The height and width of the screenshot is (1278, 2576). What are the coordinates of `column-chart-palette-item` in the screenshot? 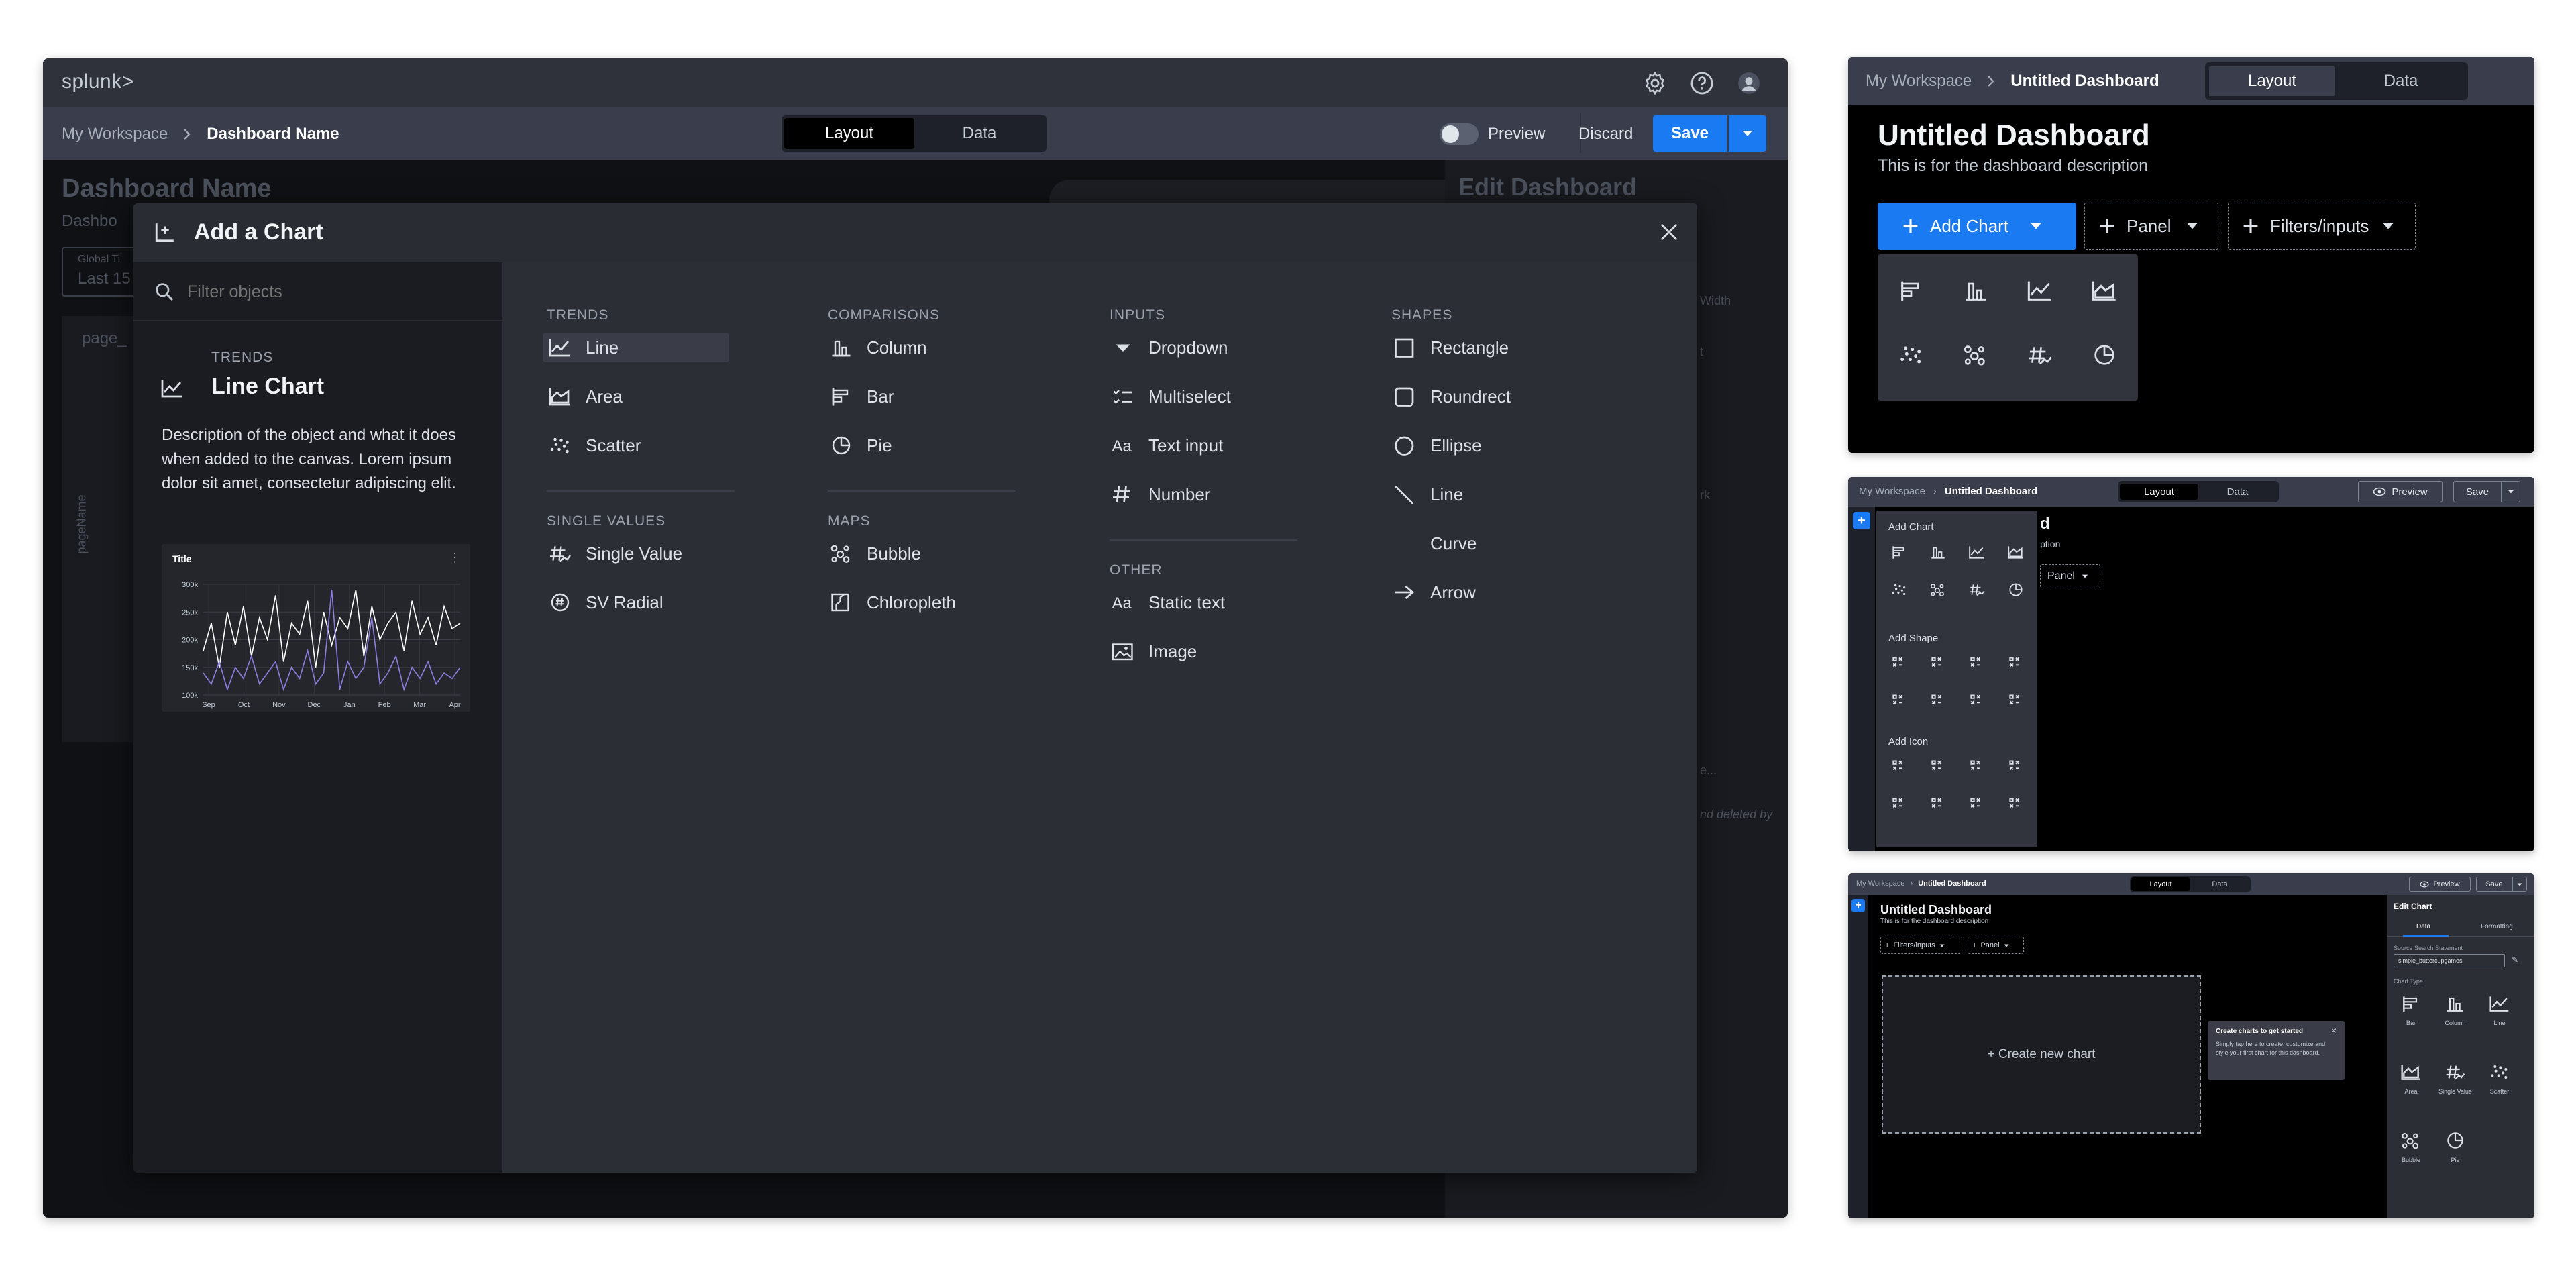 It's located at (1975, 290).